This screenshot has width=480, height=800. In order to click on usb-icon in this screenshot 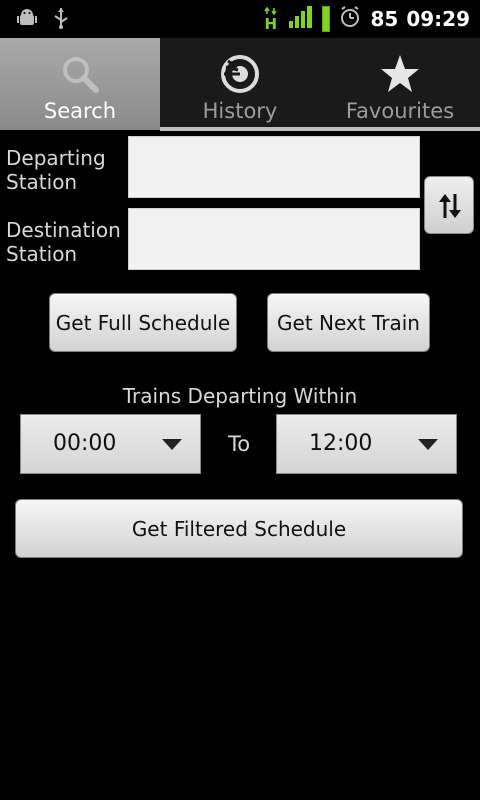, I will do `click(61, 20)`.